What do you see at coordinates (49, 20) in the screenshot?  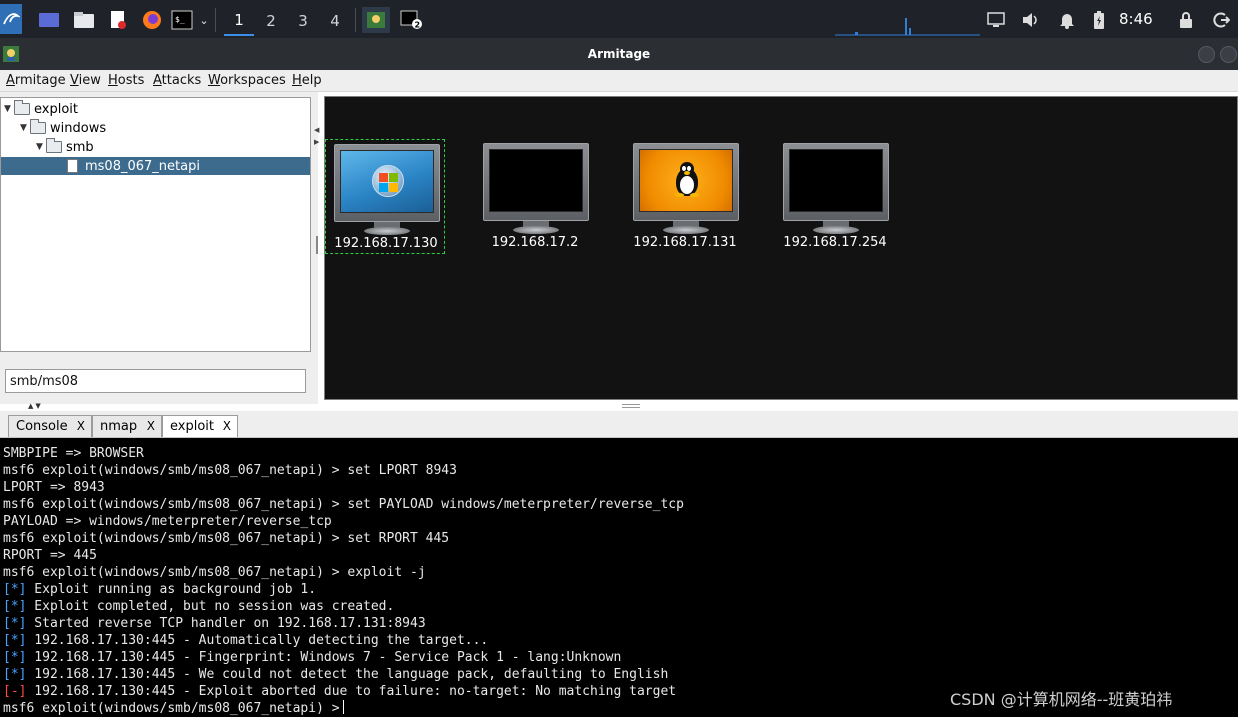 I see `show-desktop-icon` at bounding box center [49, 20].